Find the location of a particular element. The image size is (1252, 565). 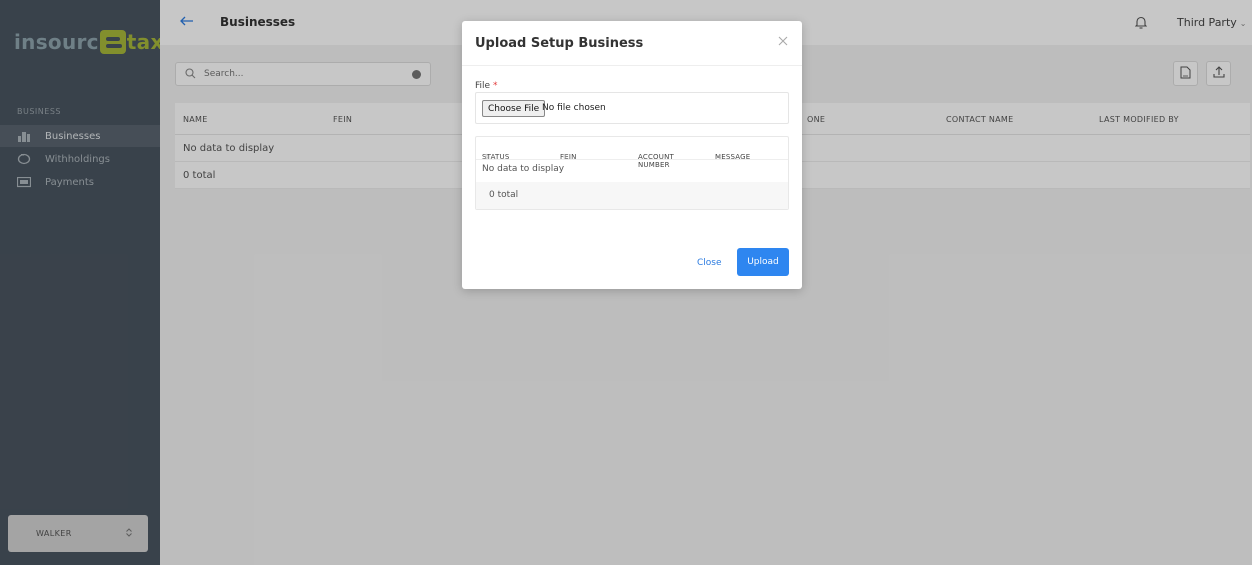

file-label: File * is located at coordinates (486, 86).